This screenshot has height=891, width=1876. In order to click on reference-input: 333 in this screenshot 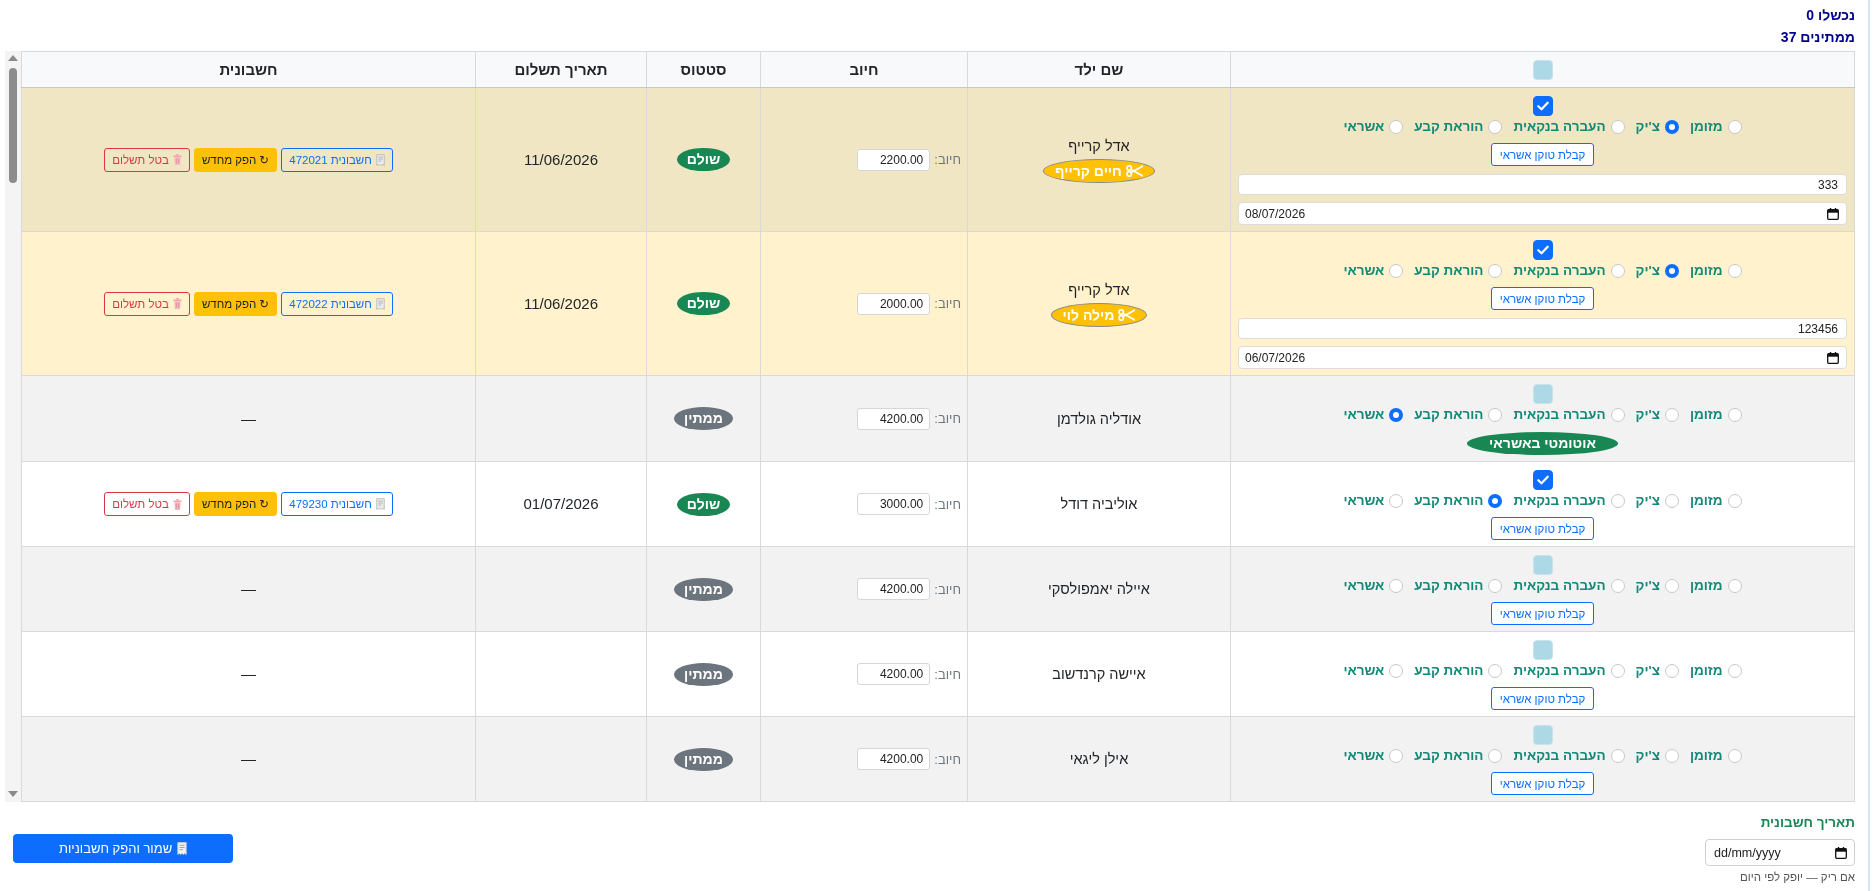, I will do `click(1542, 184)`.